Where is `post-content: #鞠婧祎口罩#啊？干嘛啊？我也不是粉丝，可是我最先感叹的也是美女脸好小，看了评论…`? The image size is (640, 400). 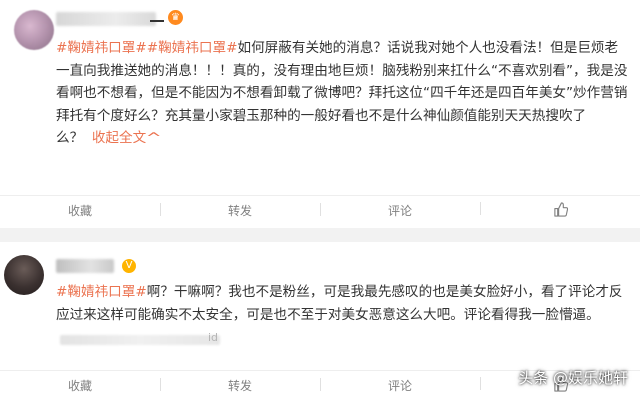 post-content: #鞠婧祎口罩#啊？干嘛啊？我也不是粉丝，可是我最先感叹的也是美女脸好小，看了评论… is located at coordinates (343, 303).